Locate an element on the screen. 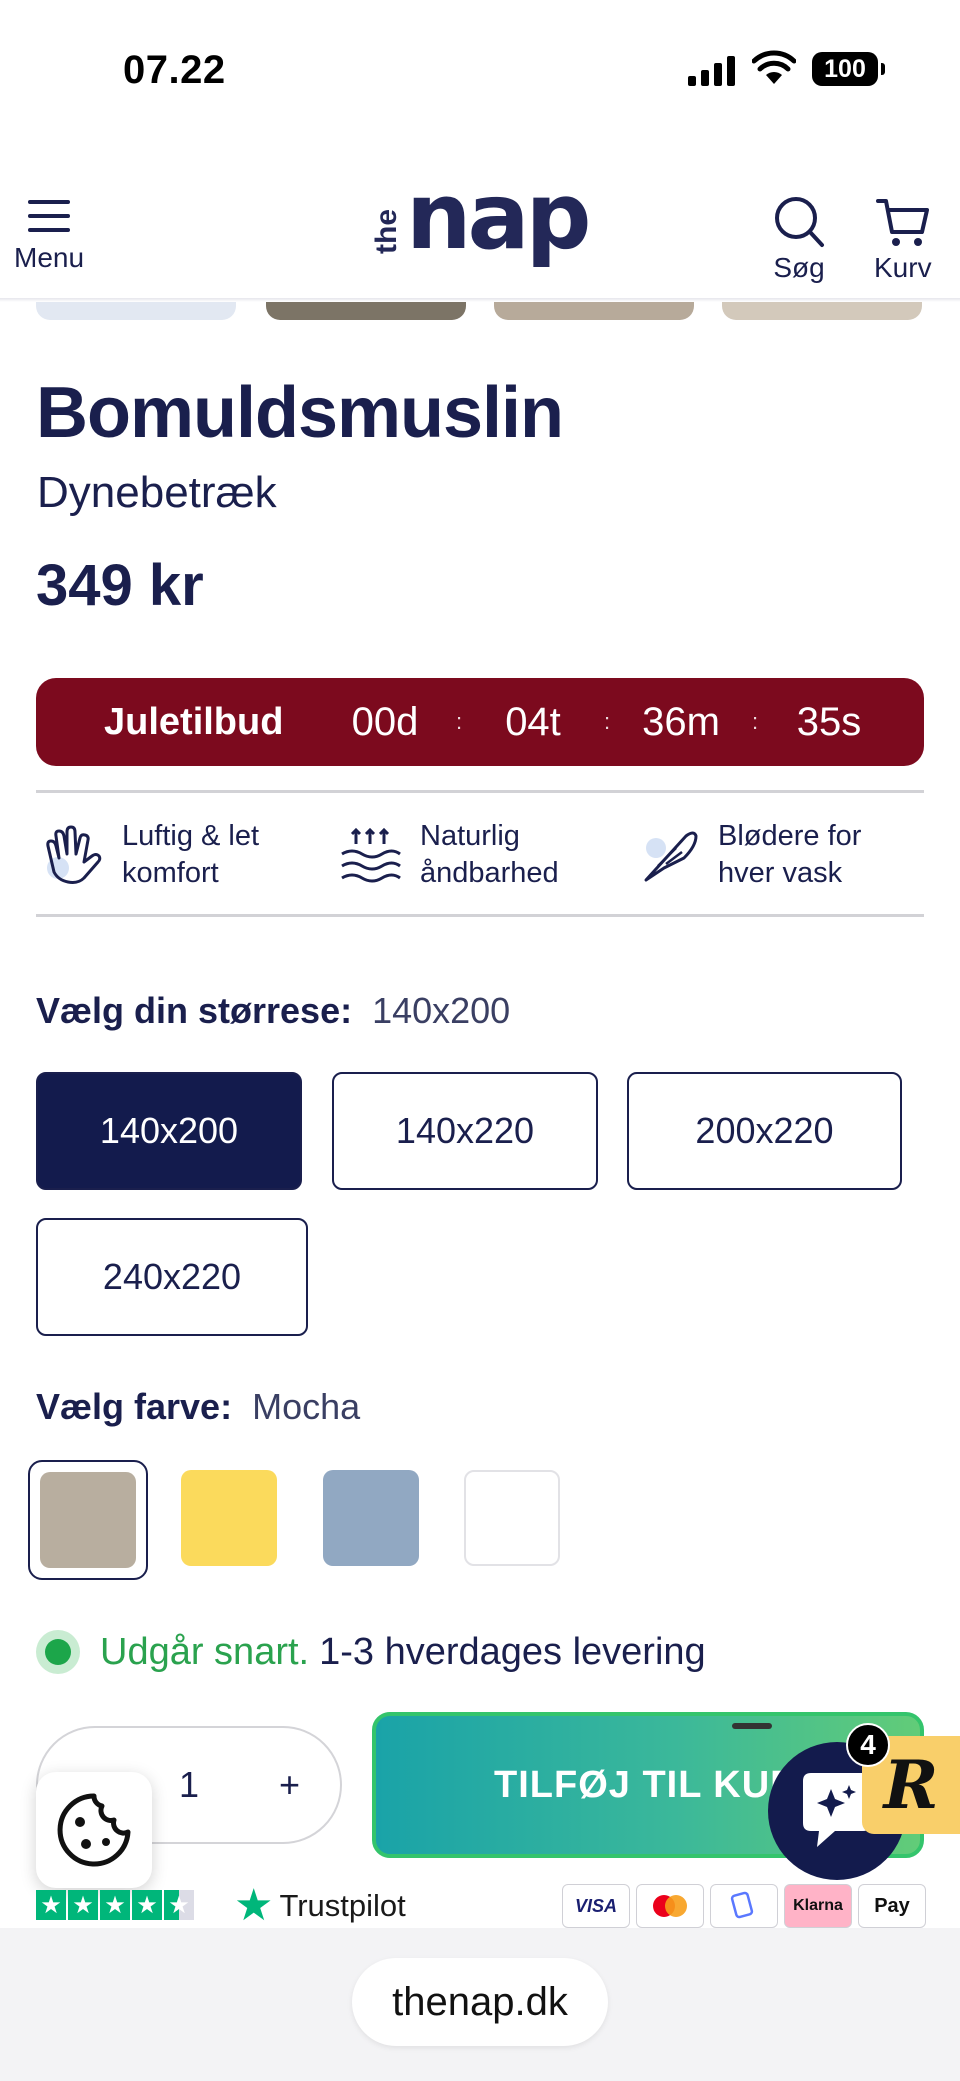 The height and width of the screenshot is (2081, 960). product-price: 349 kr is located at coordinates (120, 585).